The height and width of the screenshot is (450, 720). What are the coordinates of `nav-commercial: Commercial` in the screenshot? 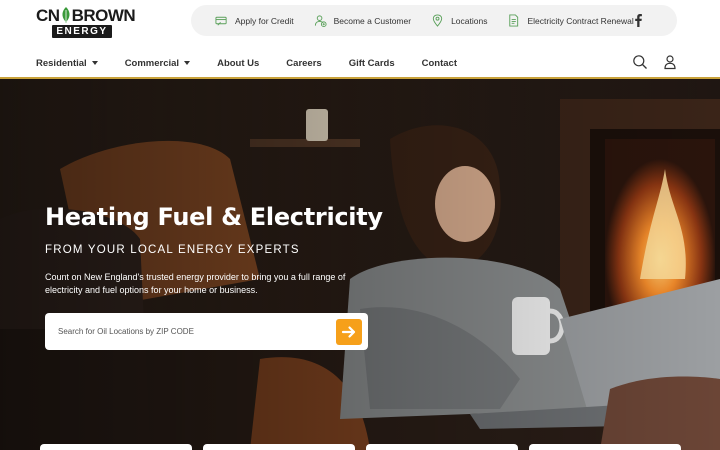 It's located at (157, 63).